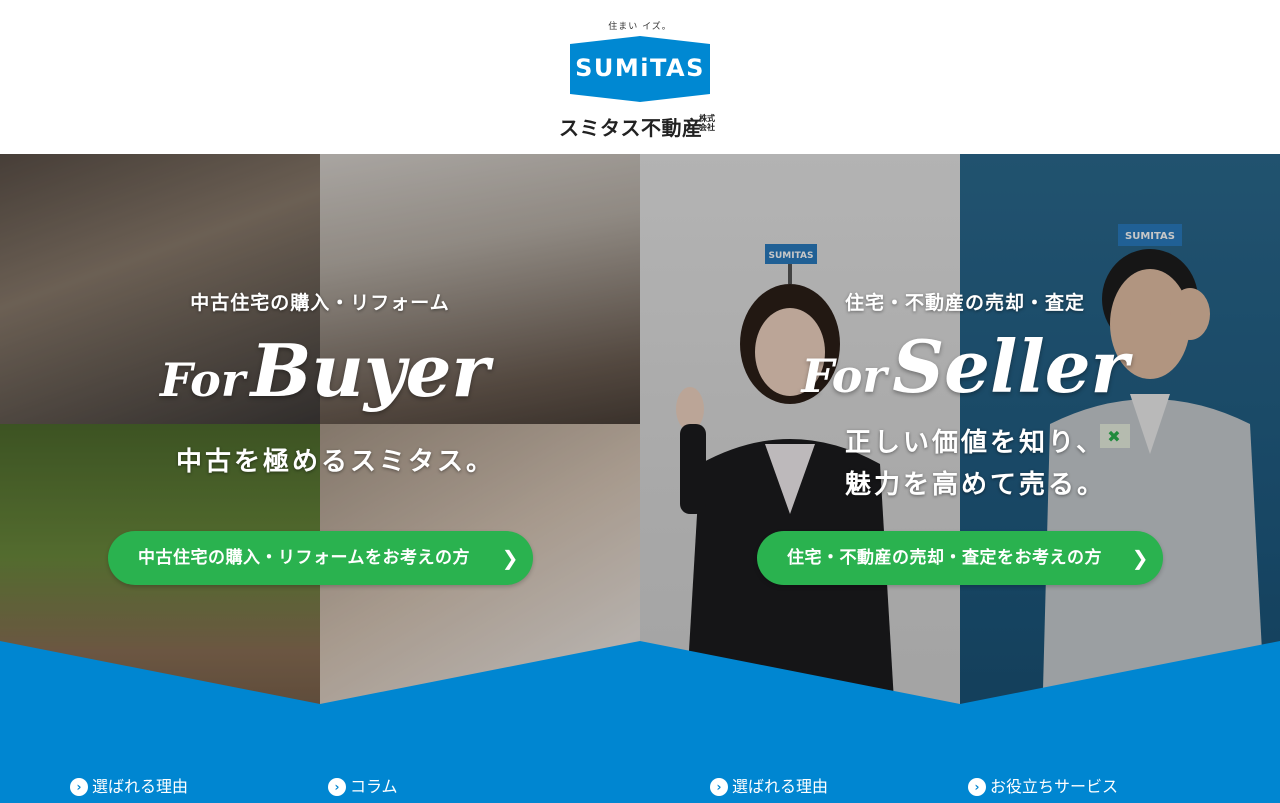 The height and width of the screenshot is (803, 1280). What do you see at coordinates (631, 128) in the screenshot?
I see `company-name: スミタス不動産` at bounding box center [631, 128].